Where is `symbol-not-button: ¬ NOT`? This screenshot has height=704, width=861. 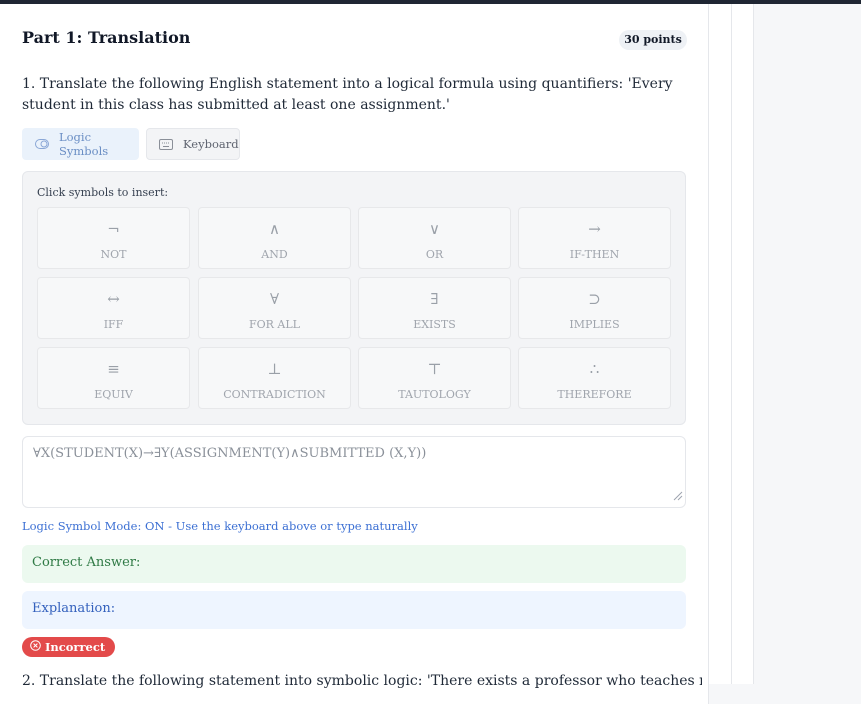 symbol-not-button: ¬ NOT is located at coordinates (113, 238).